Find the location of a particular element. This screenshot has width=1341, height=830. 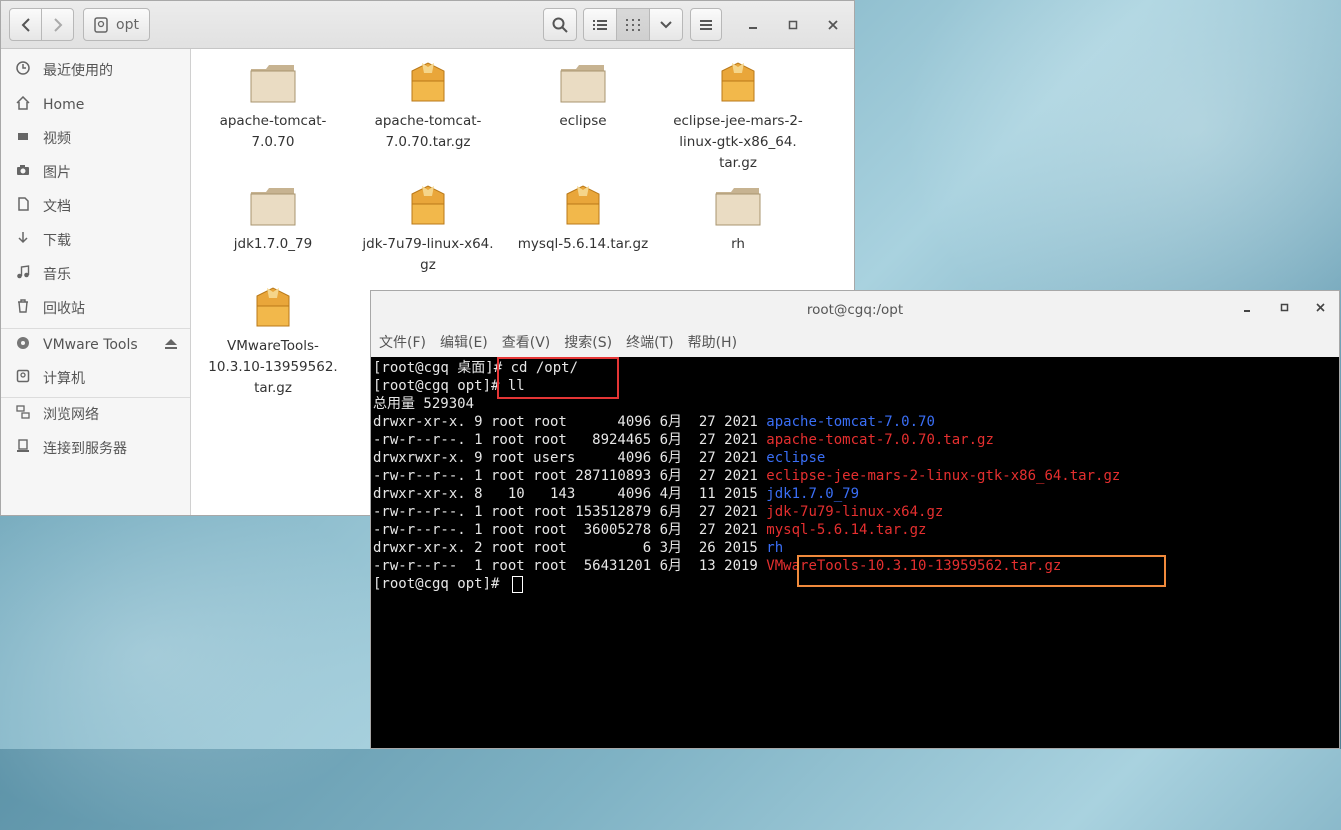

path-label: opt is located at coordinates (127, 24).